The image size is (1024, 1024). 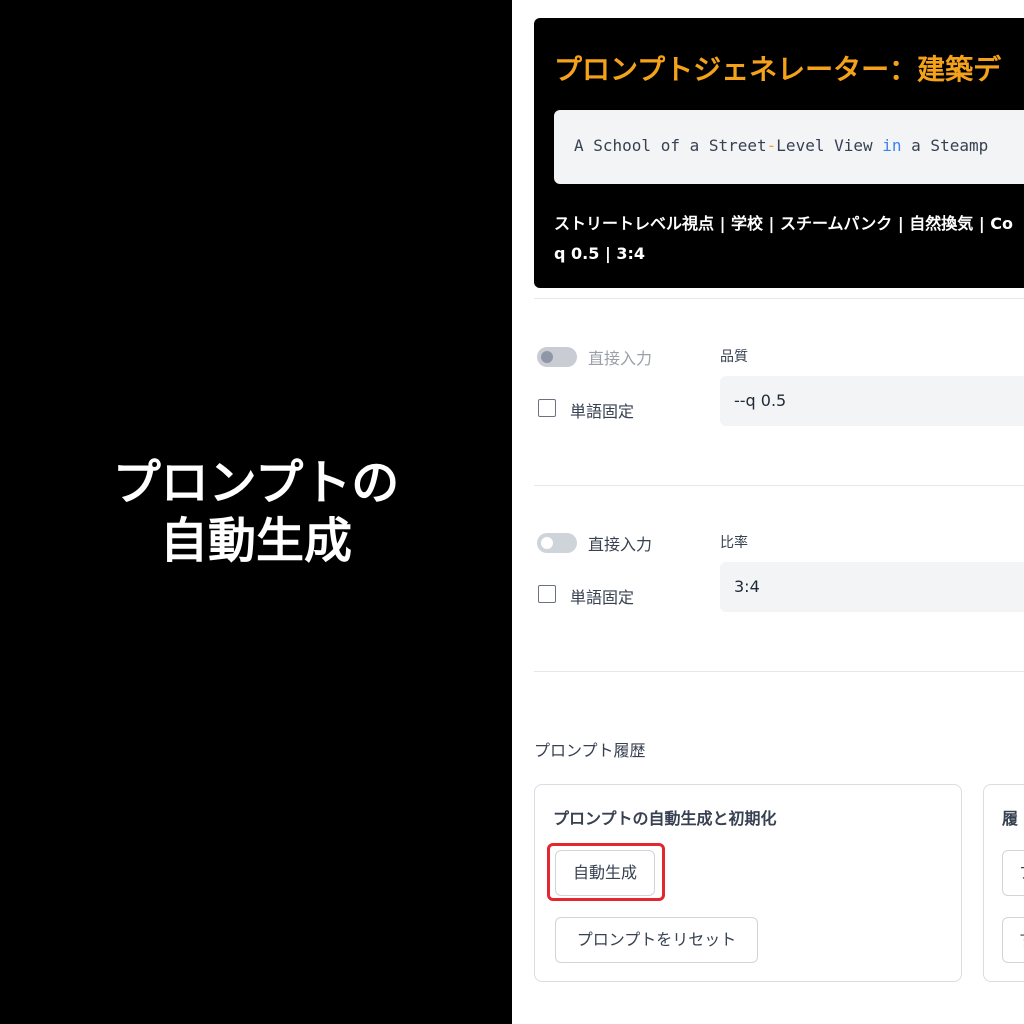 I want to click on history-button-1: プ, so click(x=1013, y=873).